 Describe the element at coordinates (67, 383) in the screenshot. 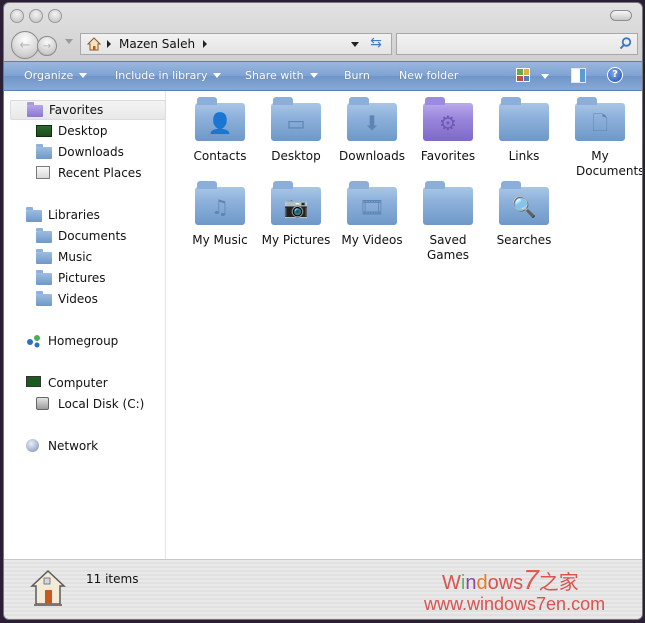

I see `sidebar-item-computer: Computer` at that location.